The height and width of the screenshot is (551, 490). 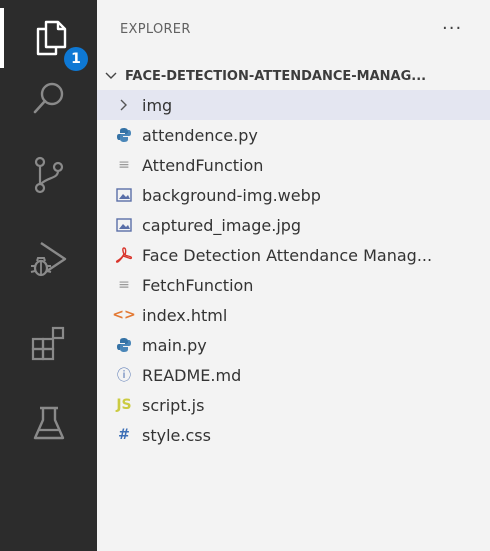 What do you see at coordinates (192, 375) in the screenshot?
I see `tree-item-label: README.md` at bounding box center [192, 375].